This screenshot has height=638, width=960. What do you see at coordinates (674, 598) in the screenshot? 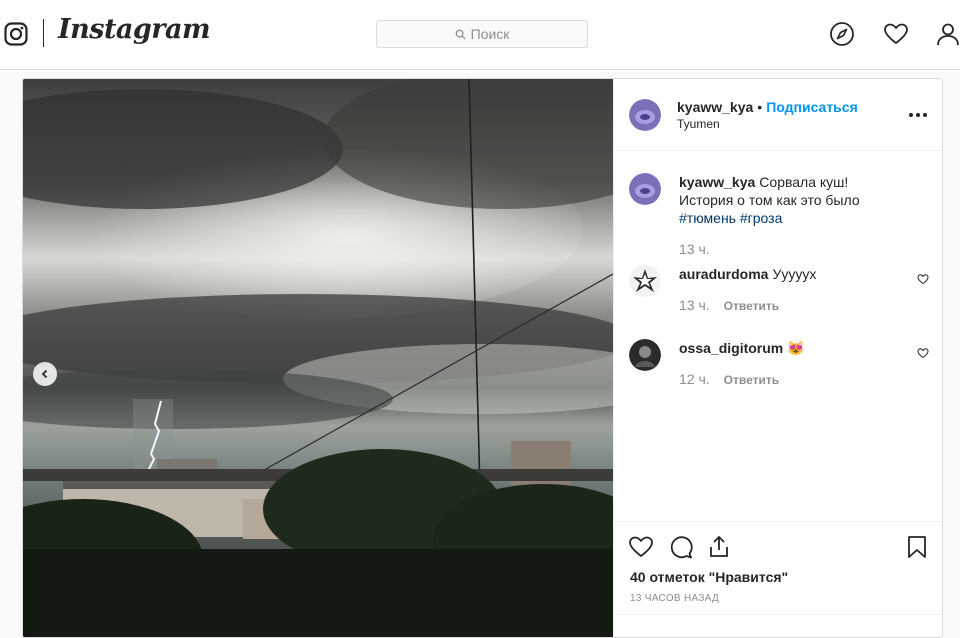
I see `post-timestamp: 13 ЧАСОВ НАЗАД` at bounding box center [674, 598].